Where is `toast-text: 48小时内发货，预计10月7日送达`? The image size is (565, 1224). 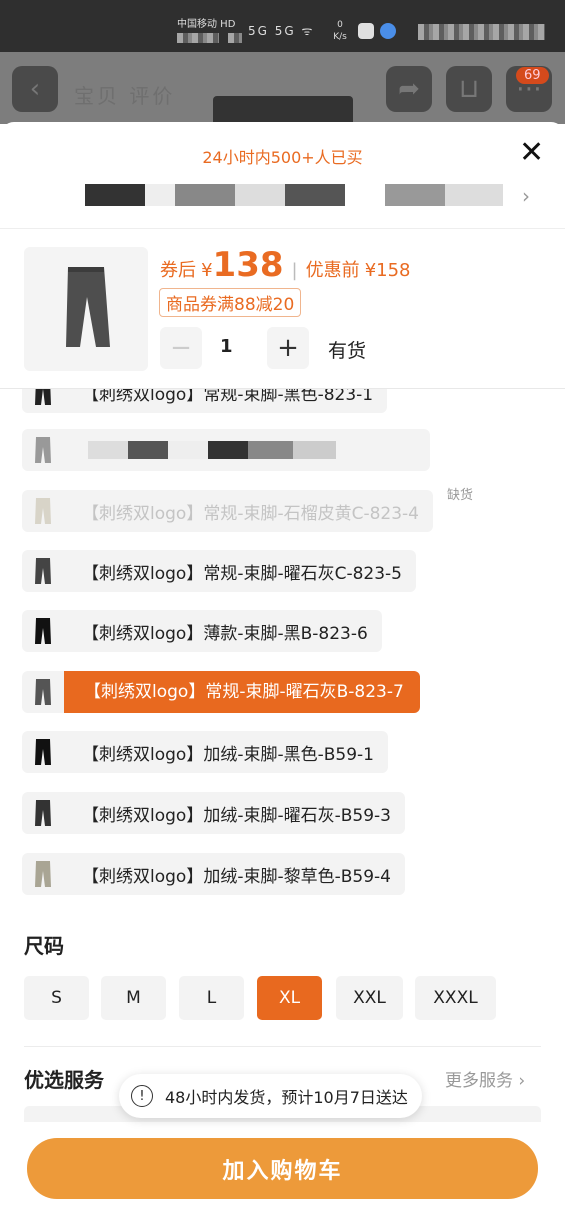 toast-text: 48小时内发货，预计10月7日送达 is located at coordinates (286, 1097).